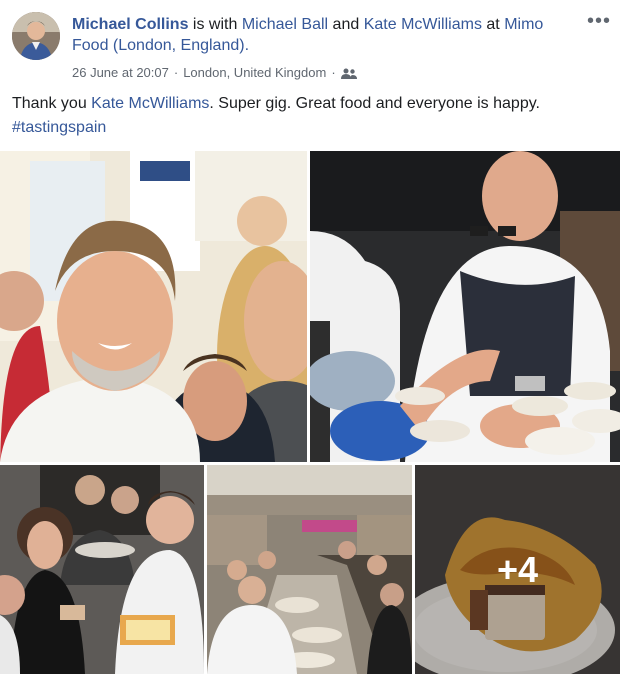 The height and width of the screenshot is (674, 620). What do you see at coordinates (130, 24) in the screenshot?
I see `author-name-link: Michael Collins` at bounding box center [130, 24].